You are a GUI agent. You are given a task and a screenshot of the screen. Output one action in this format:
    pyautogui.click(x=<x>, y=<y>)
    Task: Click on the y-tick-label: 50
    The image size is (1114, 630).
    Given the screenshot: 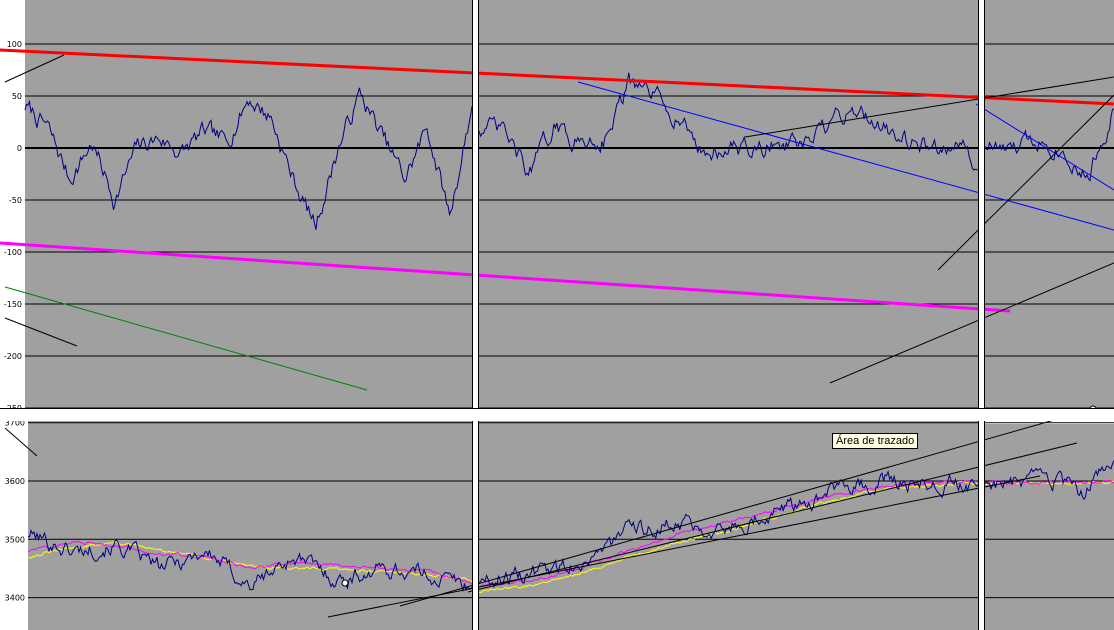 What is the action you would take?
    pyautogui.click(x=17, y=96)
    